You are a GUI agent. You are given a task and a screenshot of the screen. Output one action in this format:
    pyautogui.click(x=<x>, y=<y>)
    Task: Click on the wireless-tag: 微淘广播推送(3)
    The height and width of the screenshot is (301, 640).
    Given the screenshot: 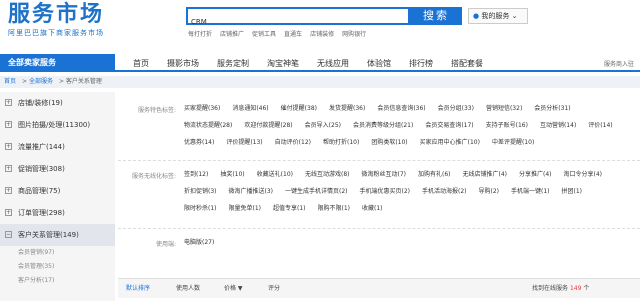 What is the action you would take?
    pyautogui.click(x=251, y=191)
    